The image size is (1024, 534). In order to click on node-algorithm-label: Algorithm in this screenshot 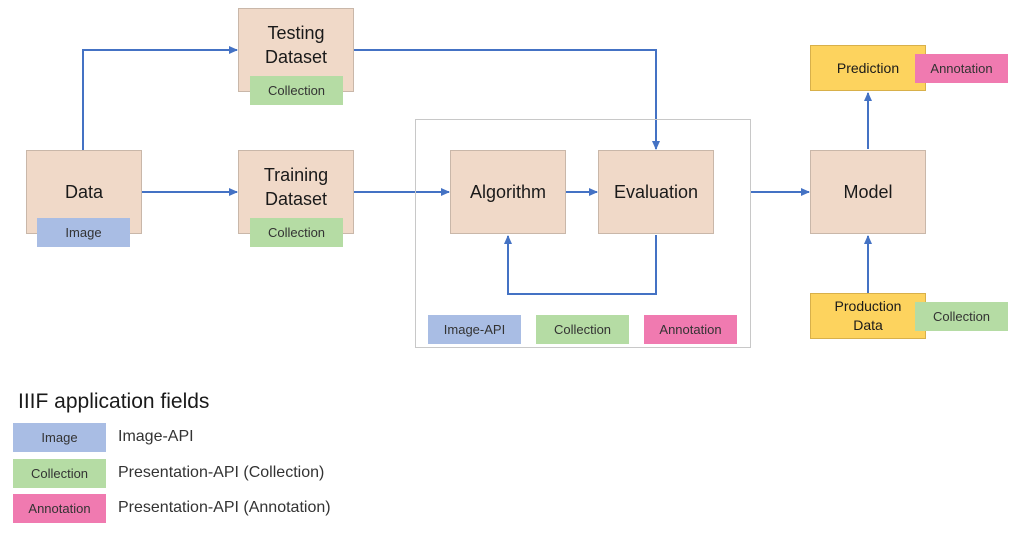, I will do `click(508, 192)`.